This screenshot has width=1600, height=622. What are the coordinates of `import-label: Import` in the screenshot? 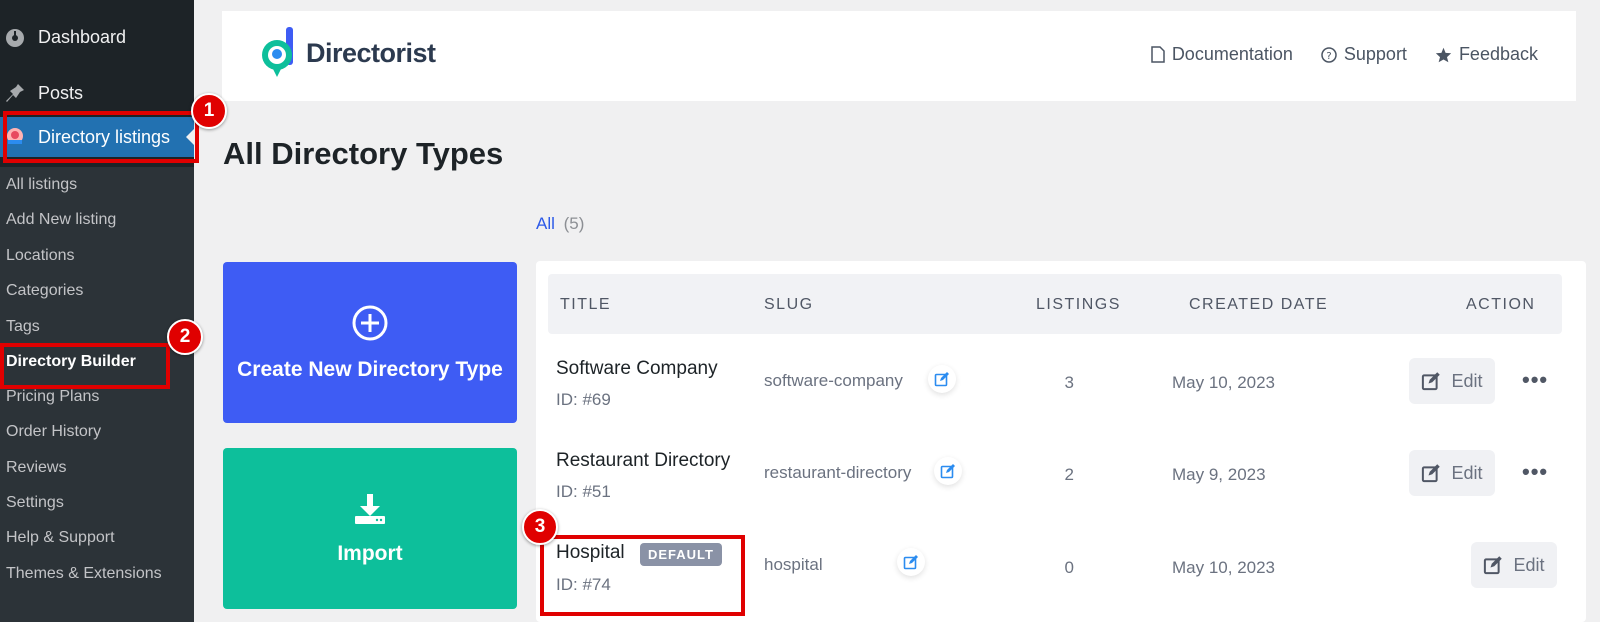 It's located at (370, 553).